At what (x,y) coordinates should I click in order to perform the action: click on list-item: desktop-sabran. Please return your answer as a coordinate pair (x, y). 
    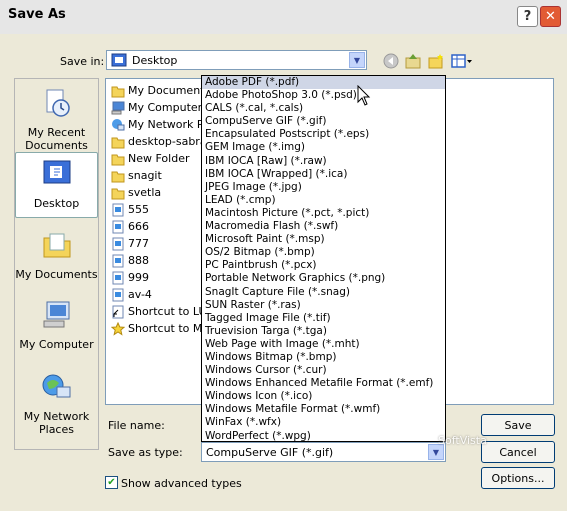
    Looking at the image, I should click on (162, 141).